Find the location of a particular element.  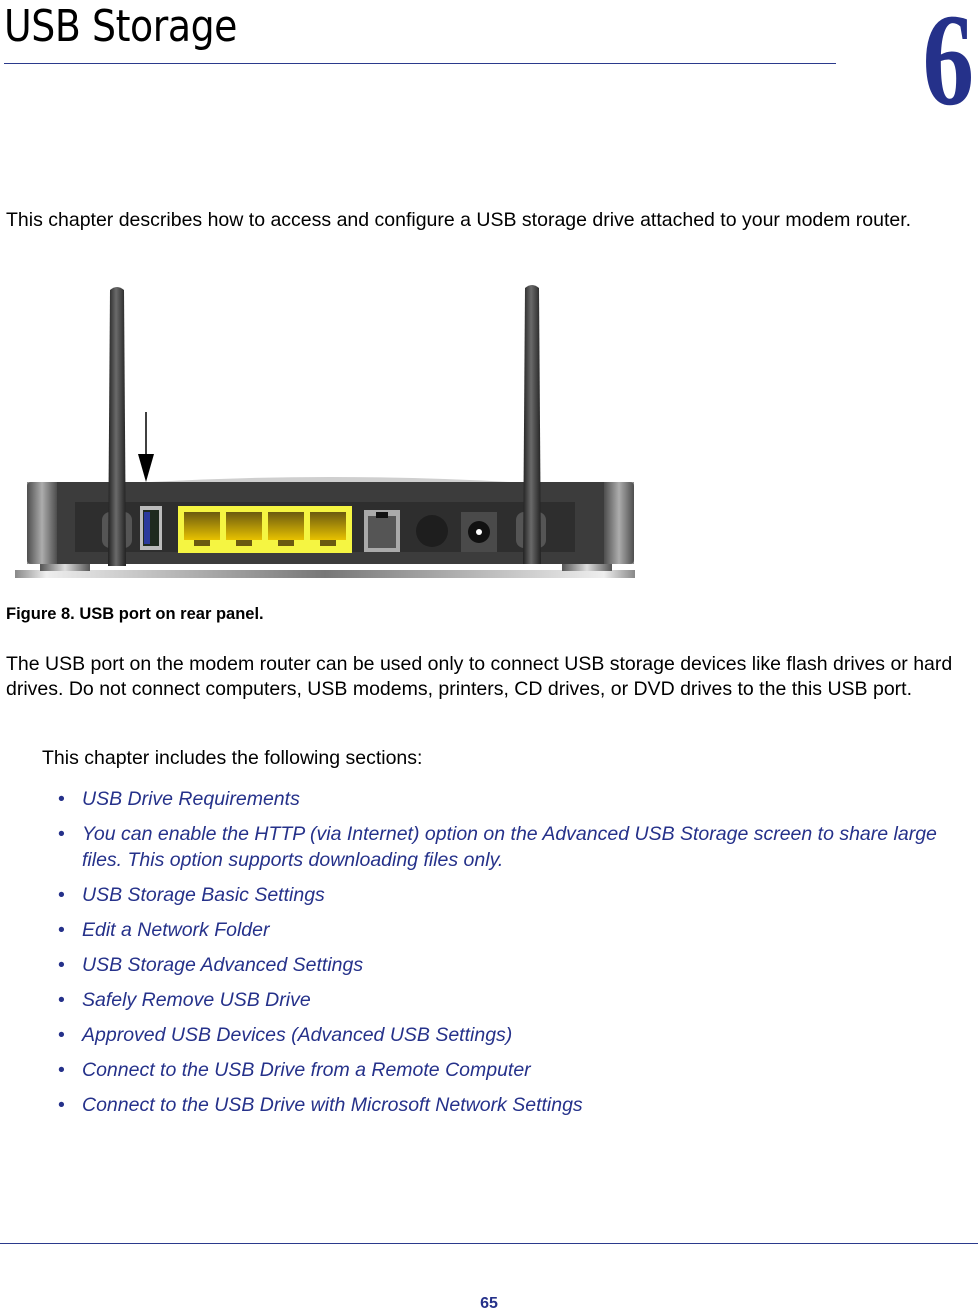

section-link-usb-drive-requirements: • USB Drive Requirements is located at coordinates (516, 799).